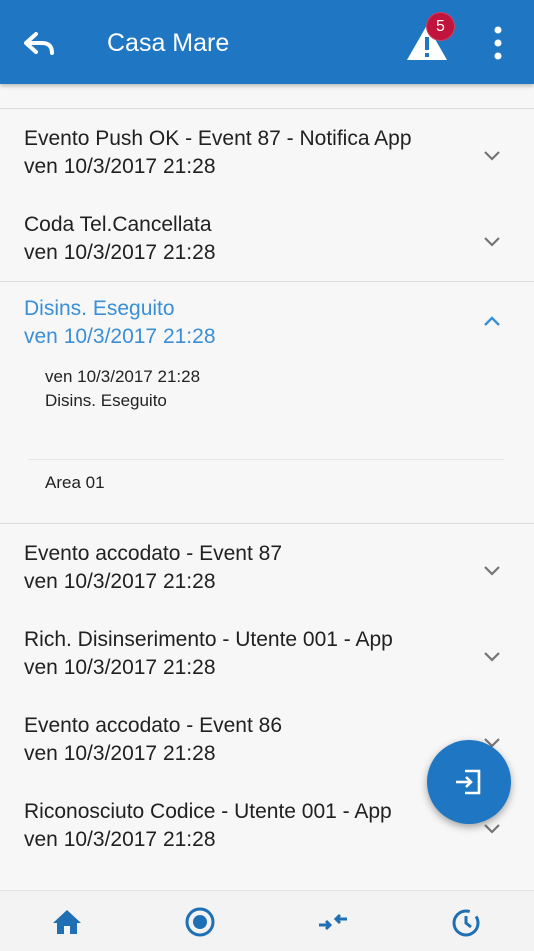 The height and width of the screenshot is (951, 534). I want to click on detail-date: ven 10/3/2017 21:28, so click(123, 376).